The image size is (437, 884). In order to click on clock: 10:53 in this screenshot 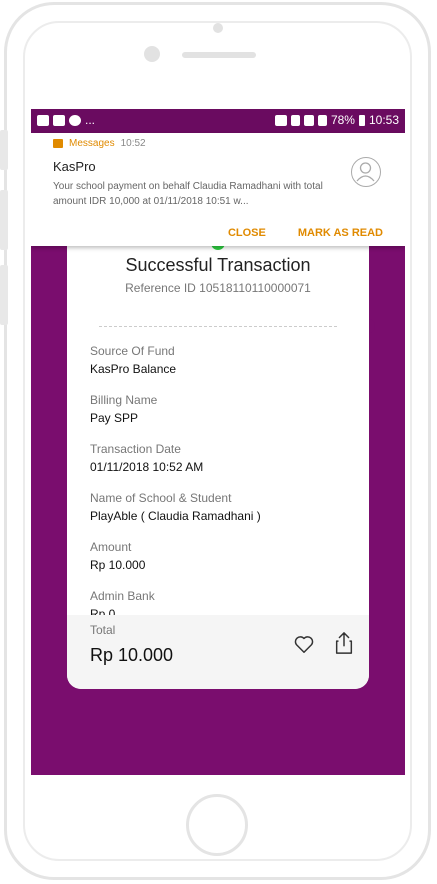, I will do `click(383, 120)`.